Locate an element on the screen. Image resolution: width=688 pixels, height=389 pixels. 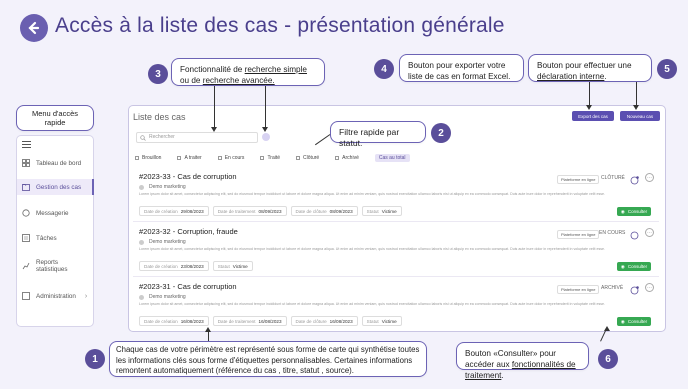
filter-to-process: A traiter is located at coordinates (189, 158).